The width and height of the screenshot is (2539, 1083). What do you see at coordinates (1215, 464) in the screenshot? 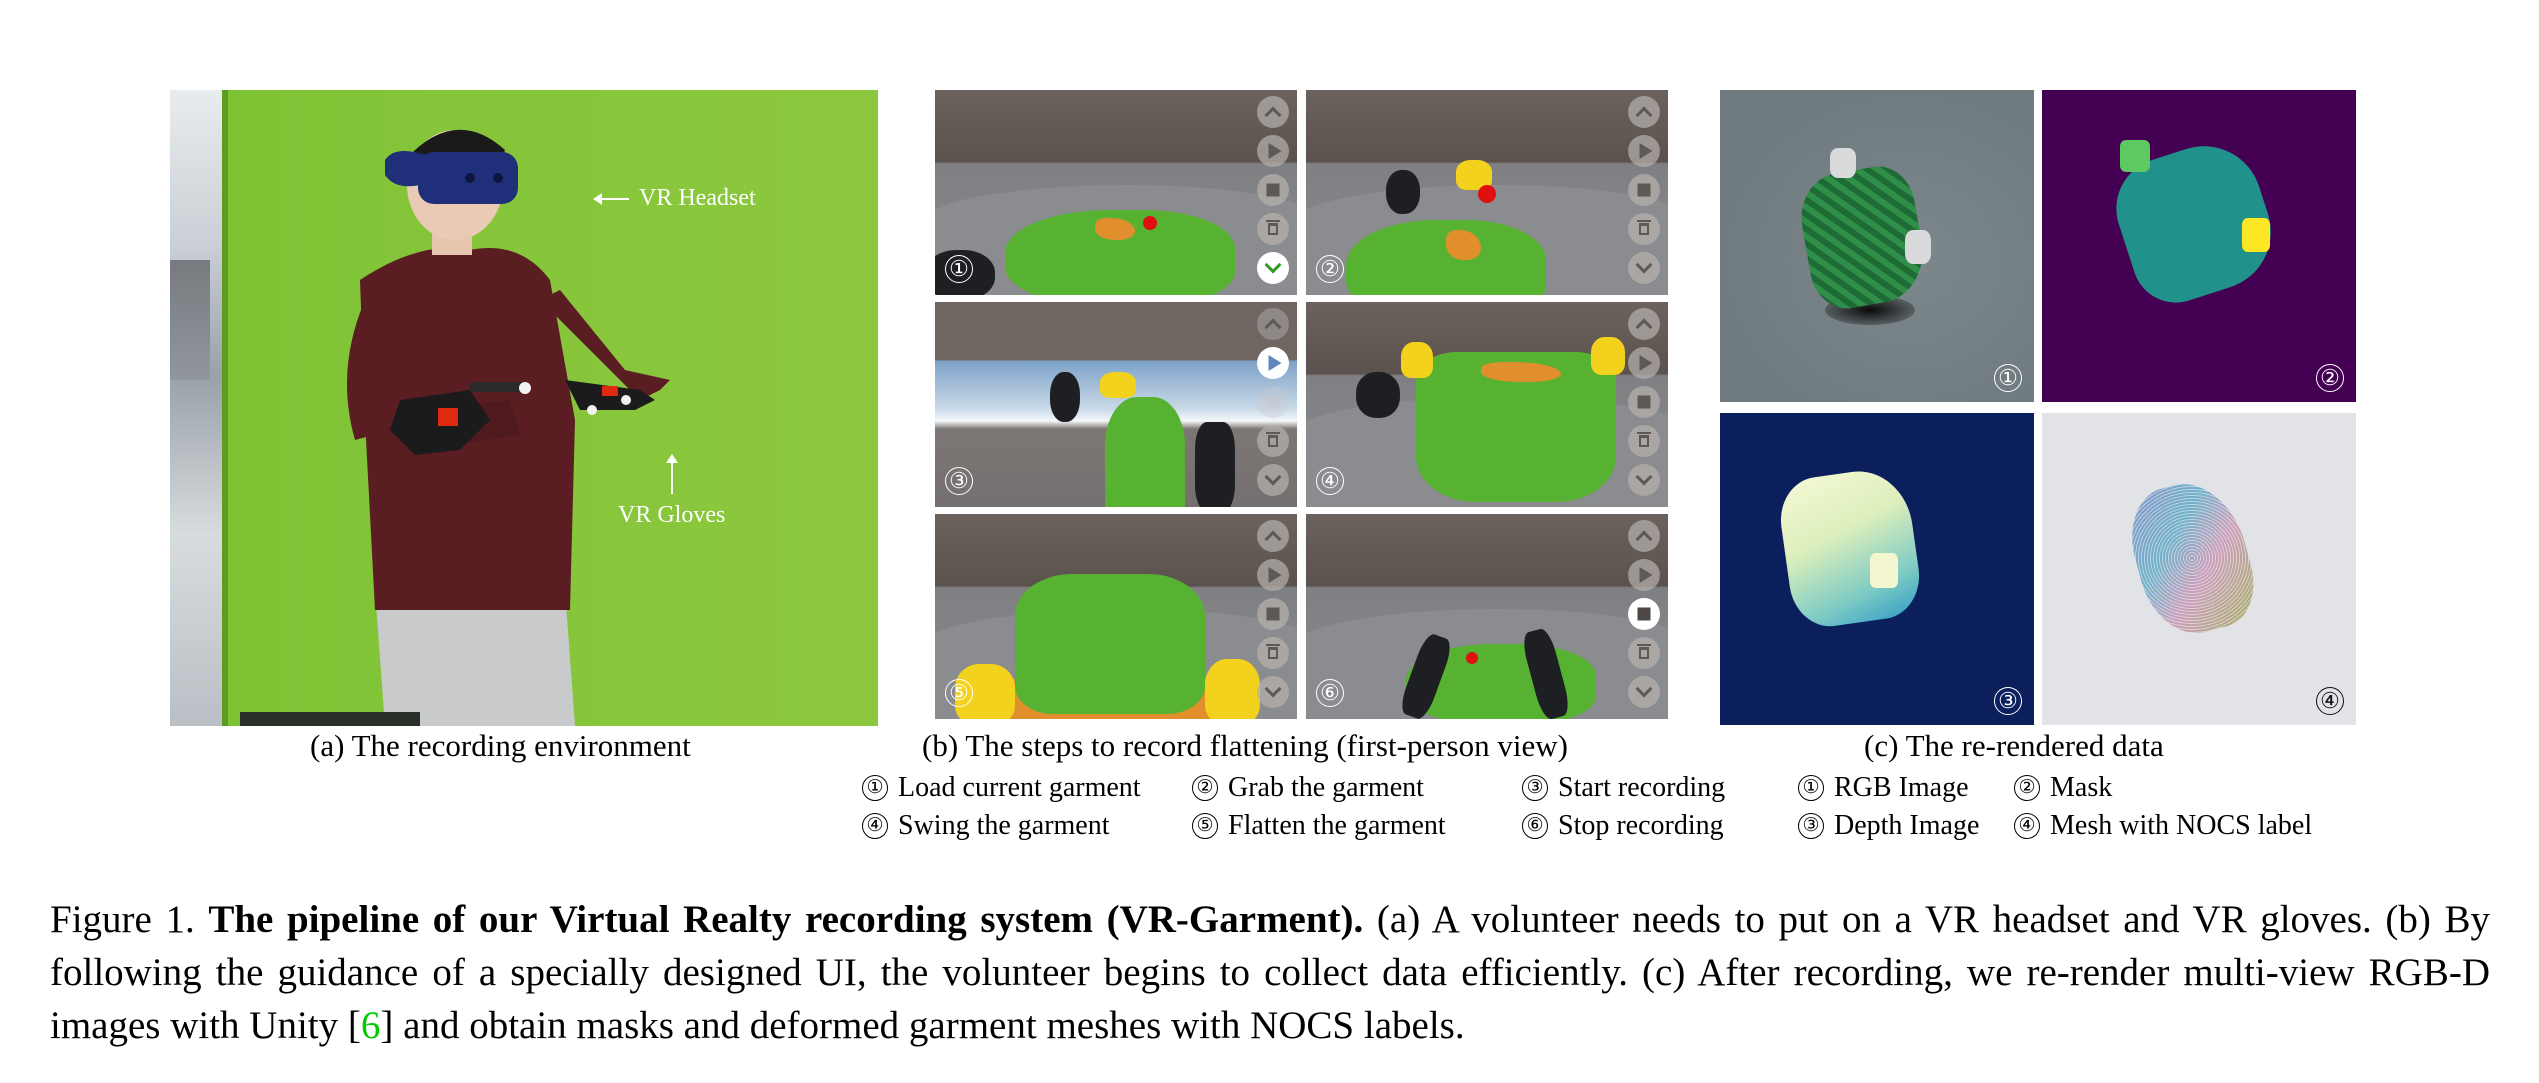
I see `virtual-hand-thumbs-up` at bounding box center [1215, 464].